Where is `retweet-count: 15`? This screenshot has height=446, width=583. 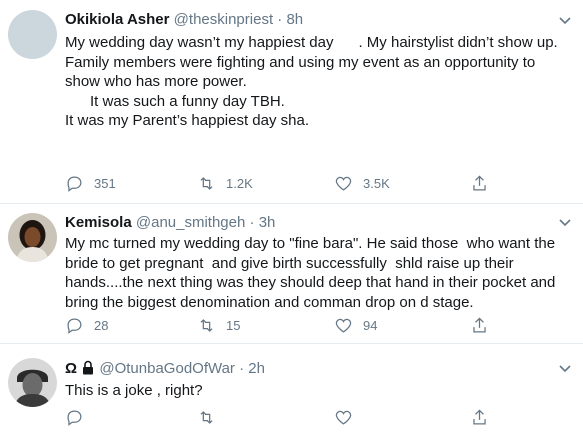 retweet-count: 15 is located at coordinates (233, 325).